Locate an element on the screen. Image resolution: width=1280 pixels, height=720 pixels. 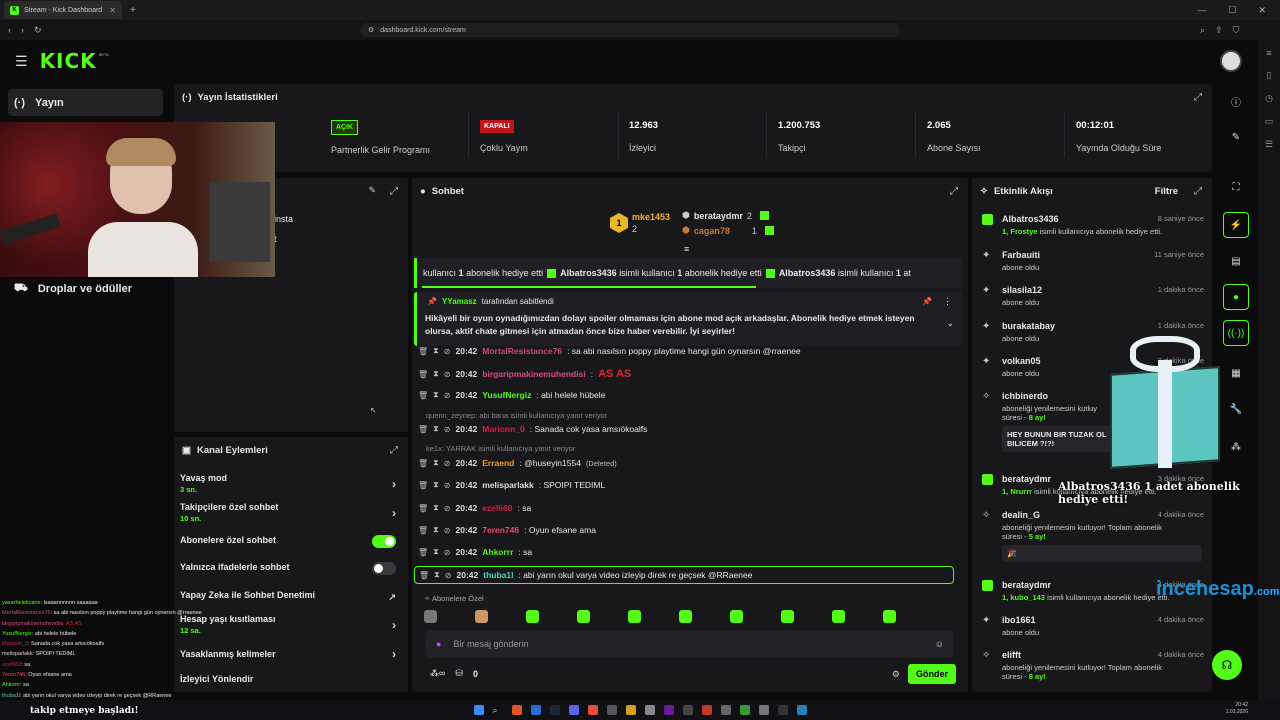
filter-button: Filtre is located at coordinates (1166, 191).